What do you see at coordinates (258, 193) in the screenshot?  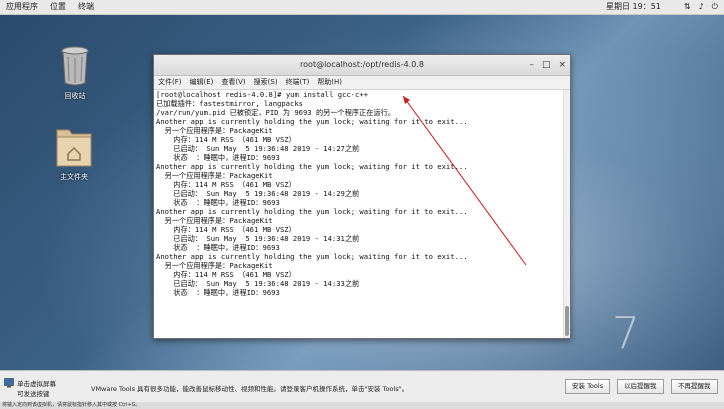 I see `terminal-output-line: 已启动： Sun May 5 19:36:48 2019 - 14:29之前` at bounding box center [258, 193].